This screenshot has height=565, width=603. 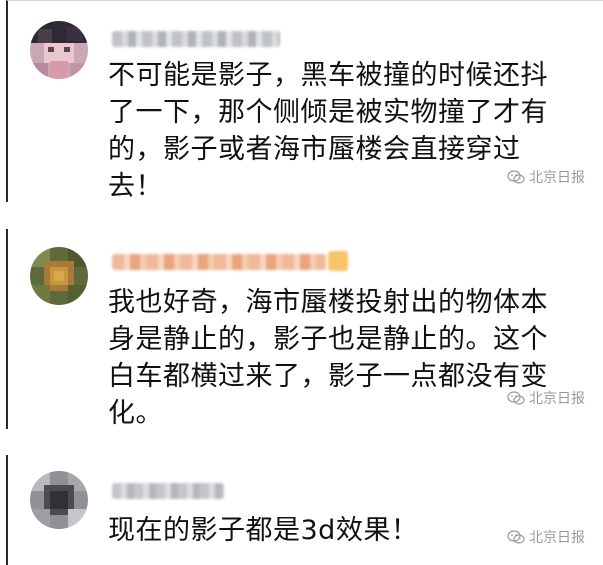 I want to click on user-badge-icon, so click(x=338, y=261).